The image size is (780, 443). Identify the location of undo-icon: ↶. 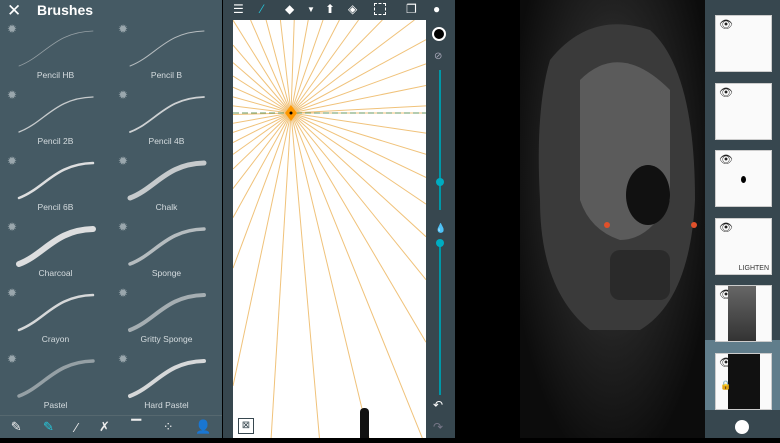
(438, 405).